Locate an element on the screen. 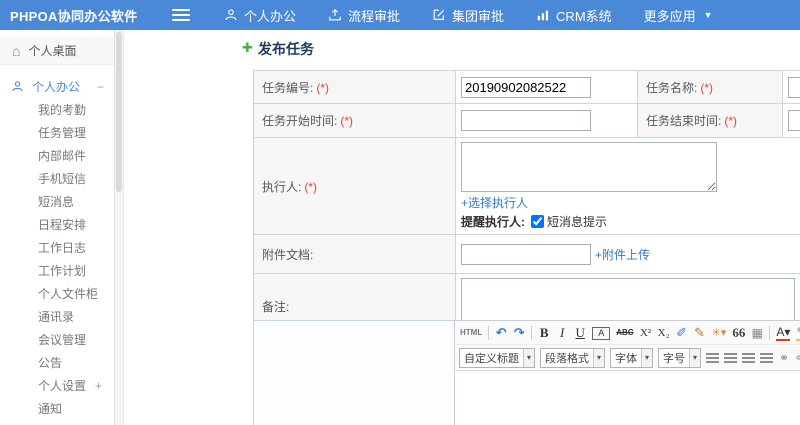 This screenshot has width=800, height=425. attachment-input is located at coordinates (526, 254).